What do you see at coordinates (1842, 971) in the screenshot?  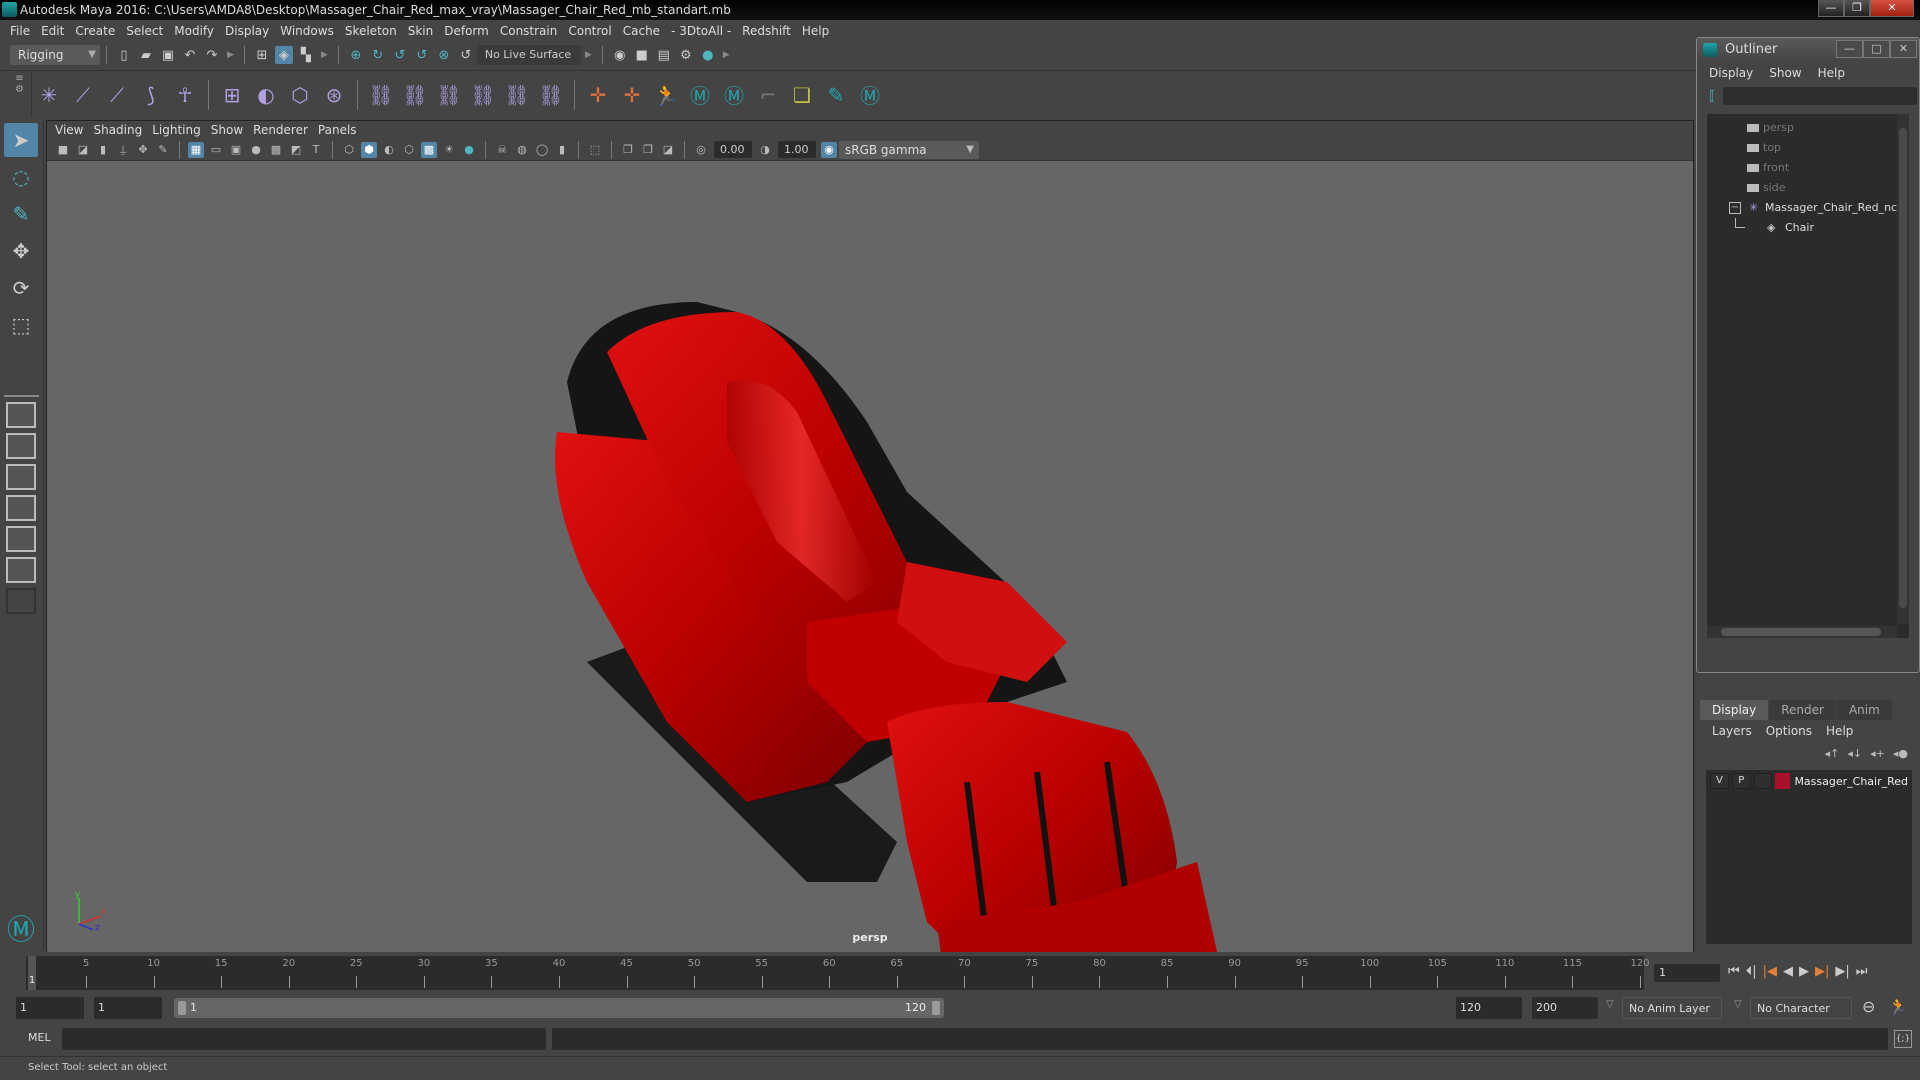 I see `step-forward-frame-icon: ▶|` at bounding box center [1842, 971].